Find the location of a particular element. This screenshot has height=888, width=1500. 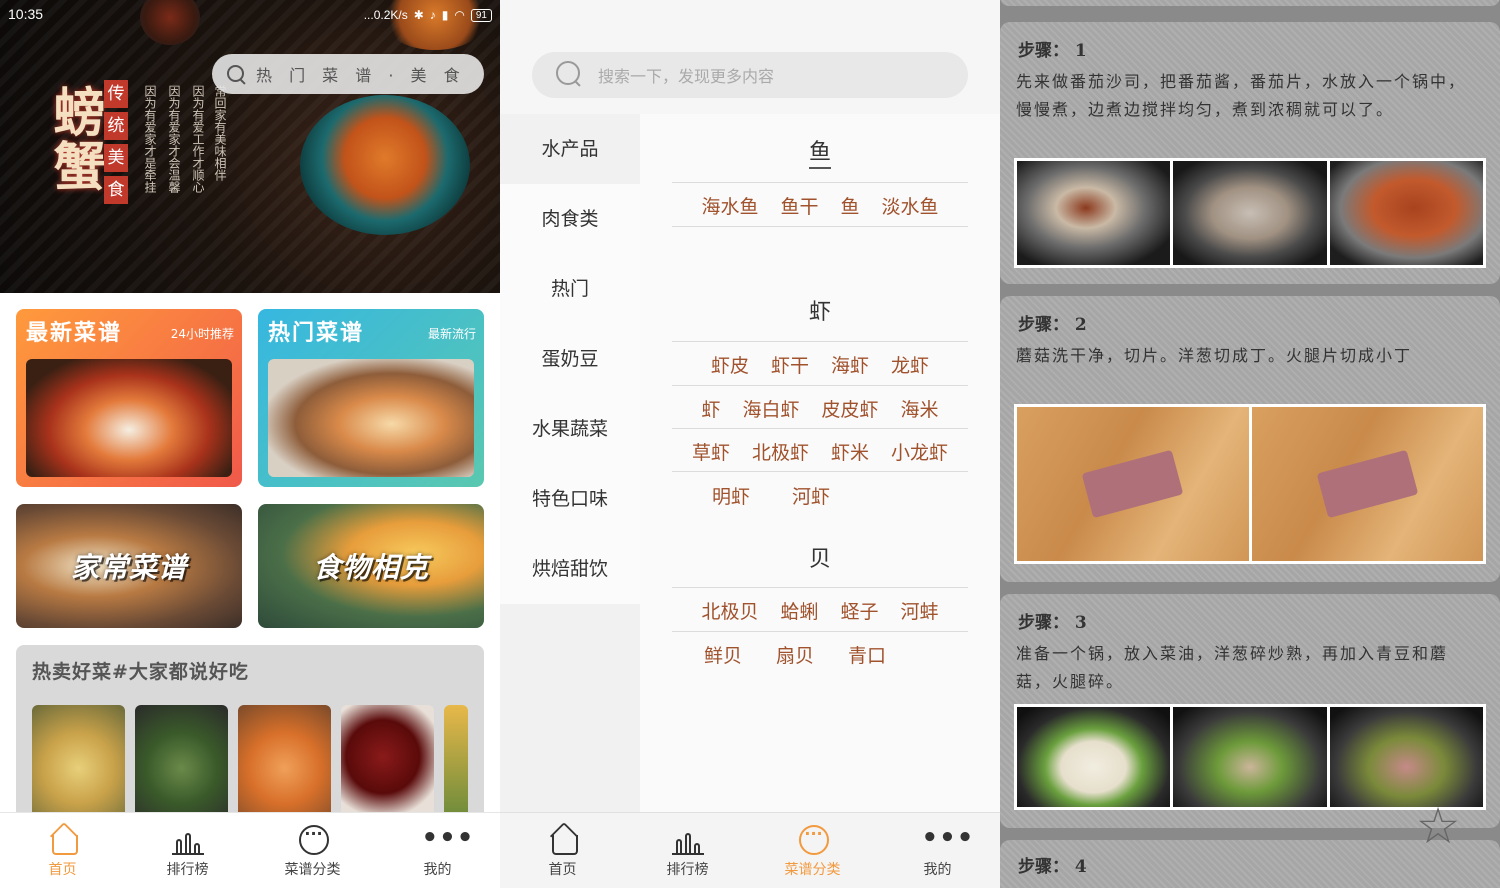

hot-sale-list is located at coordinates (250, 762).